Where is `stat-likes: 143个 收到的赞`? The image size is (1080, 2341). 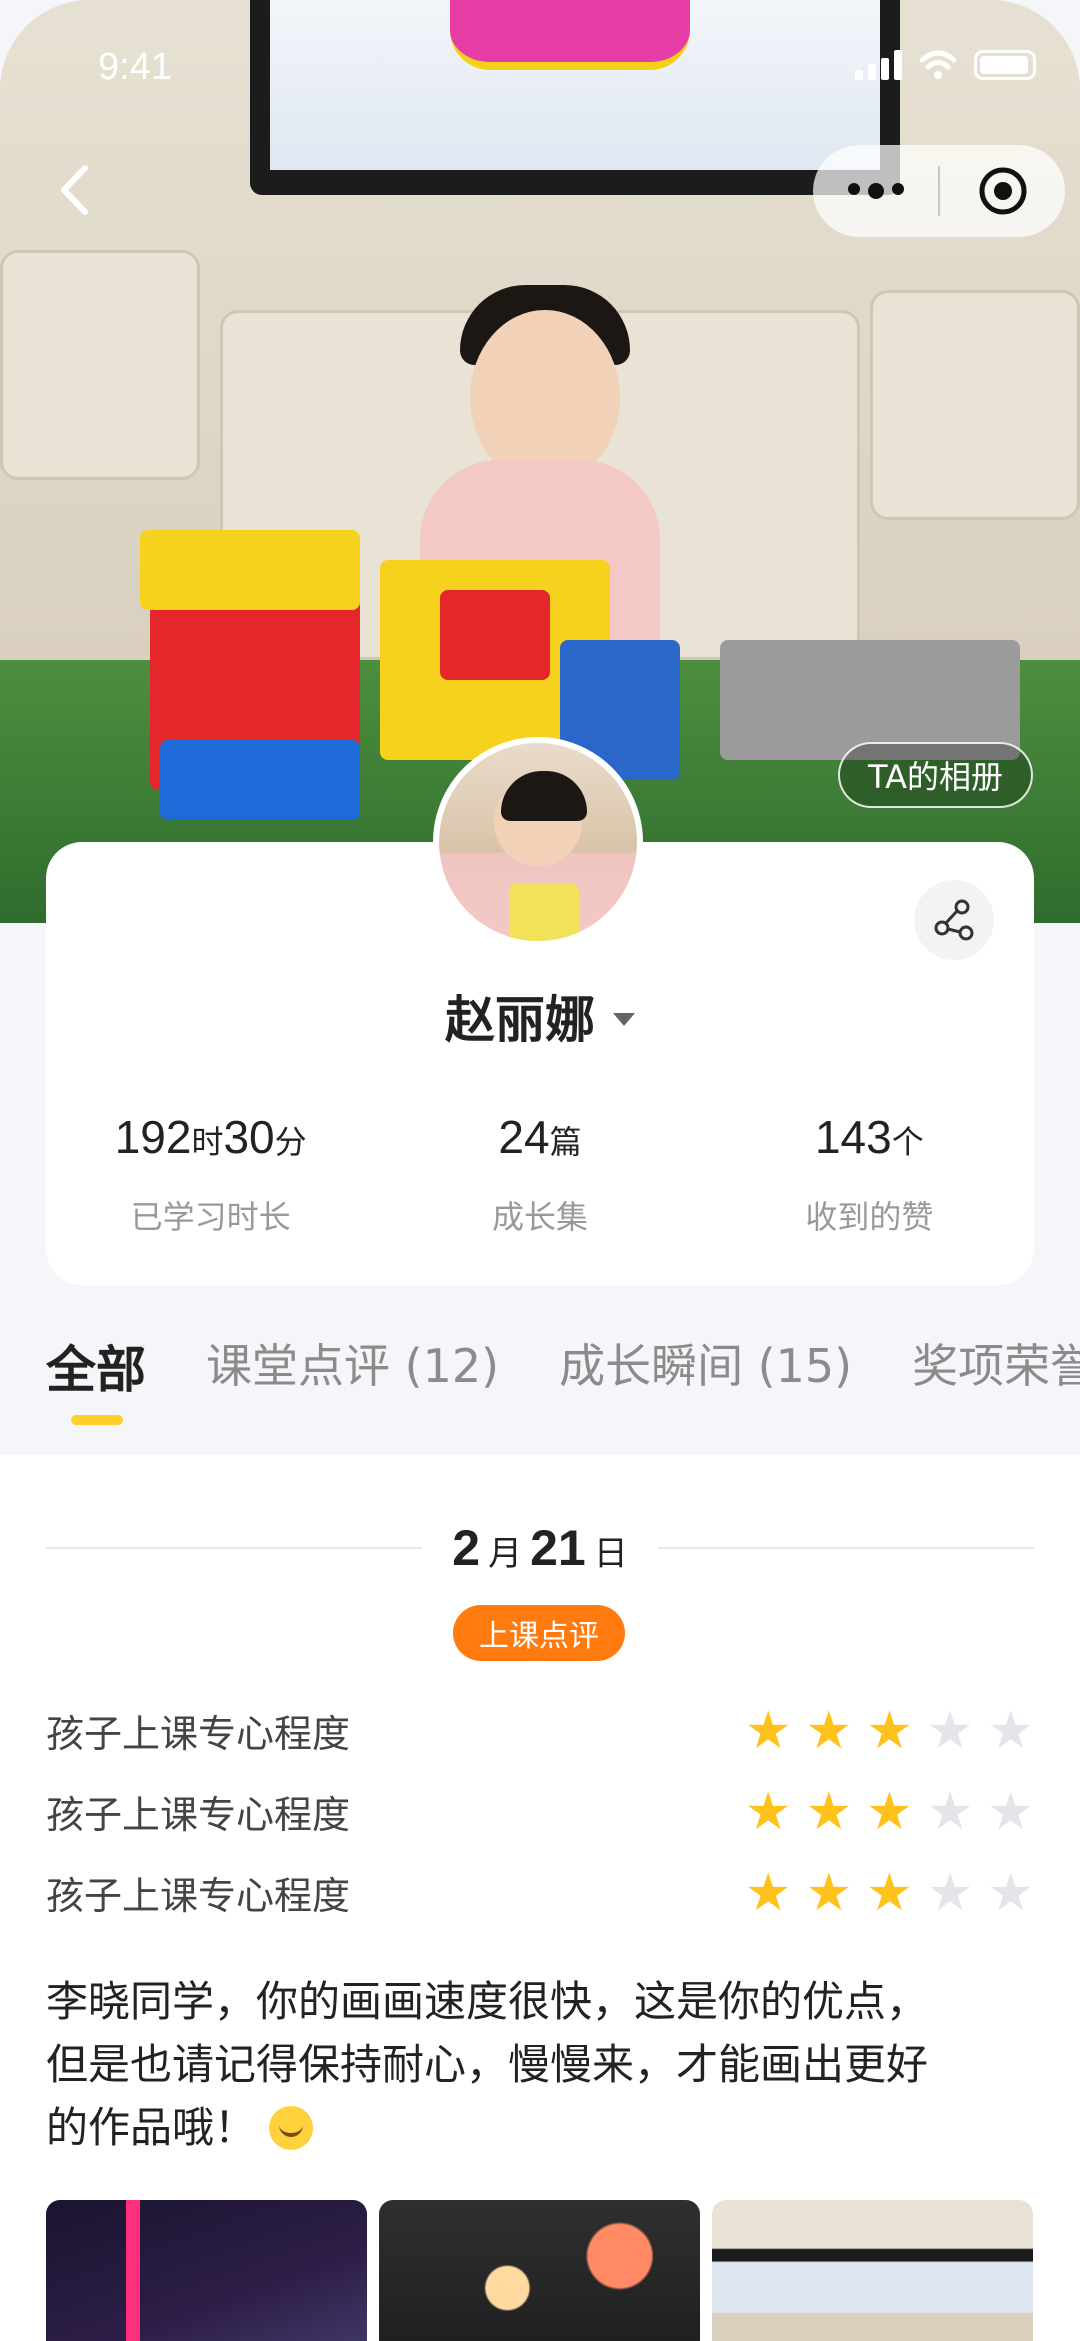 stat-likes: 143个 收到的赞 is located at coordinates (869, 1174).